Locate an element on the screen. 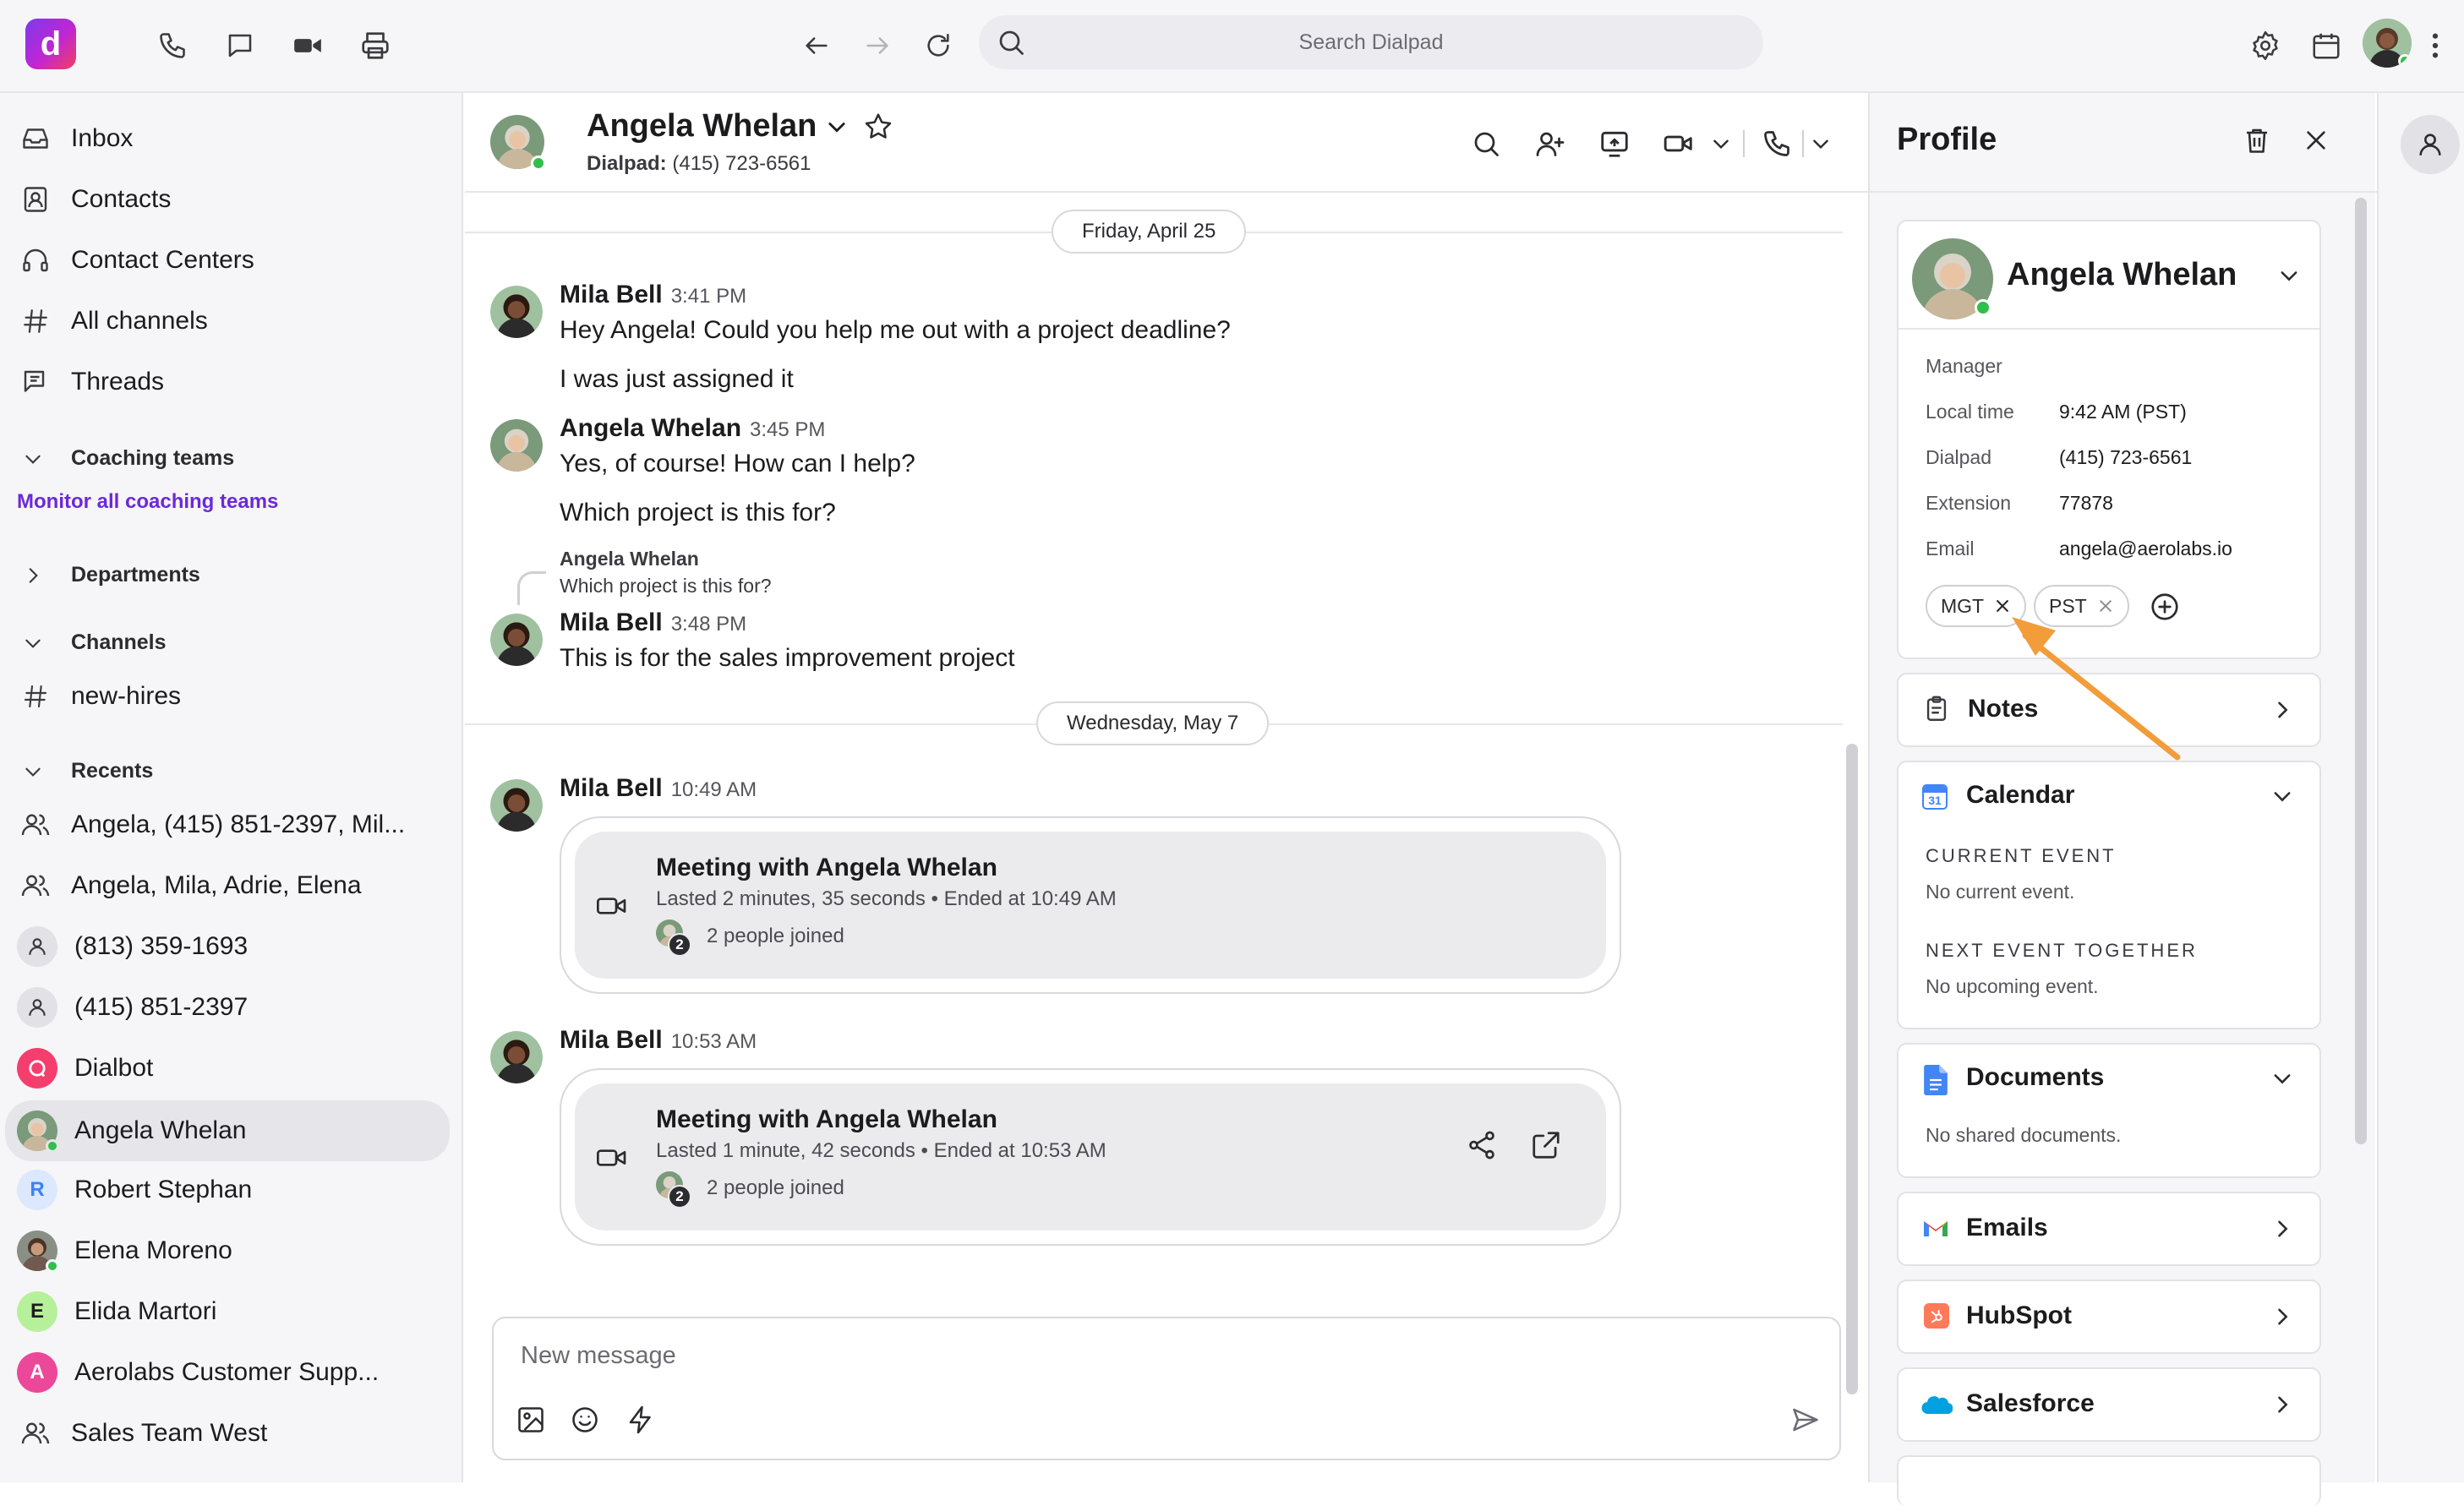  add-person-icon is located at coordinates (1550, 144).